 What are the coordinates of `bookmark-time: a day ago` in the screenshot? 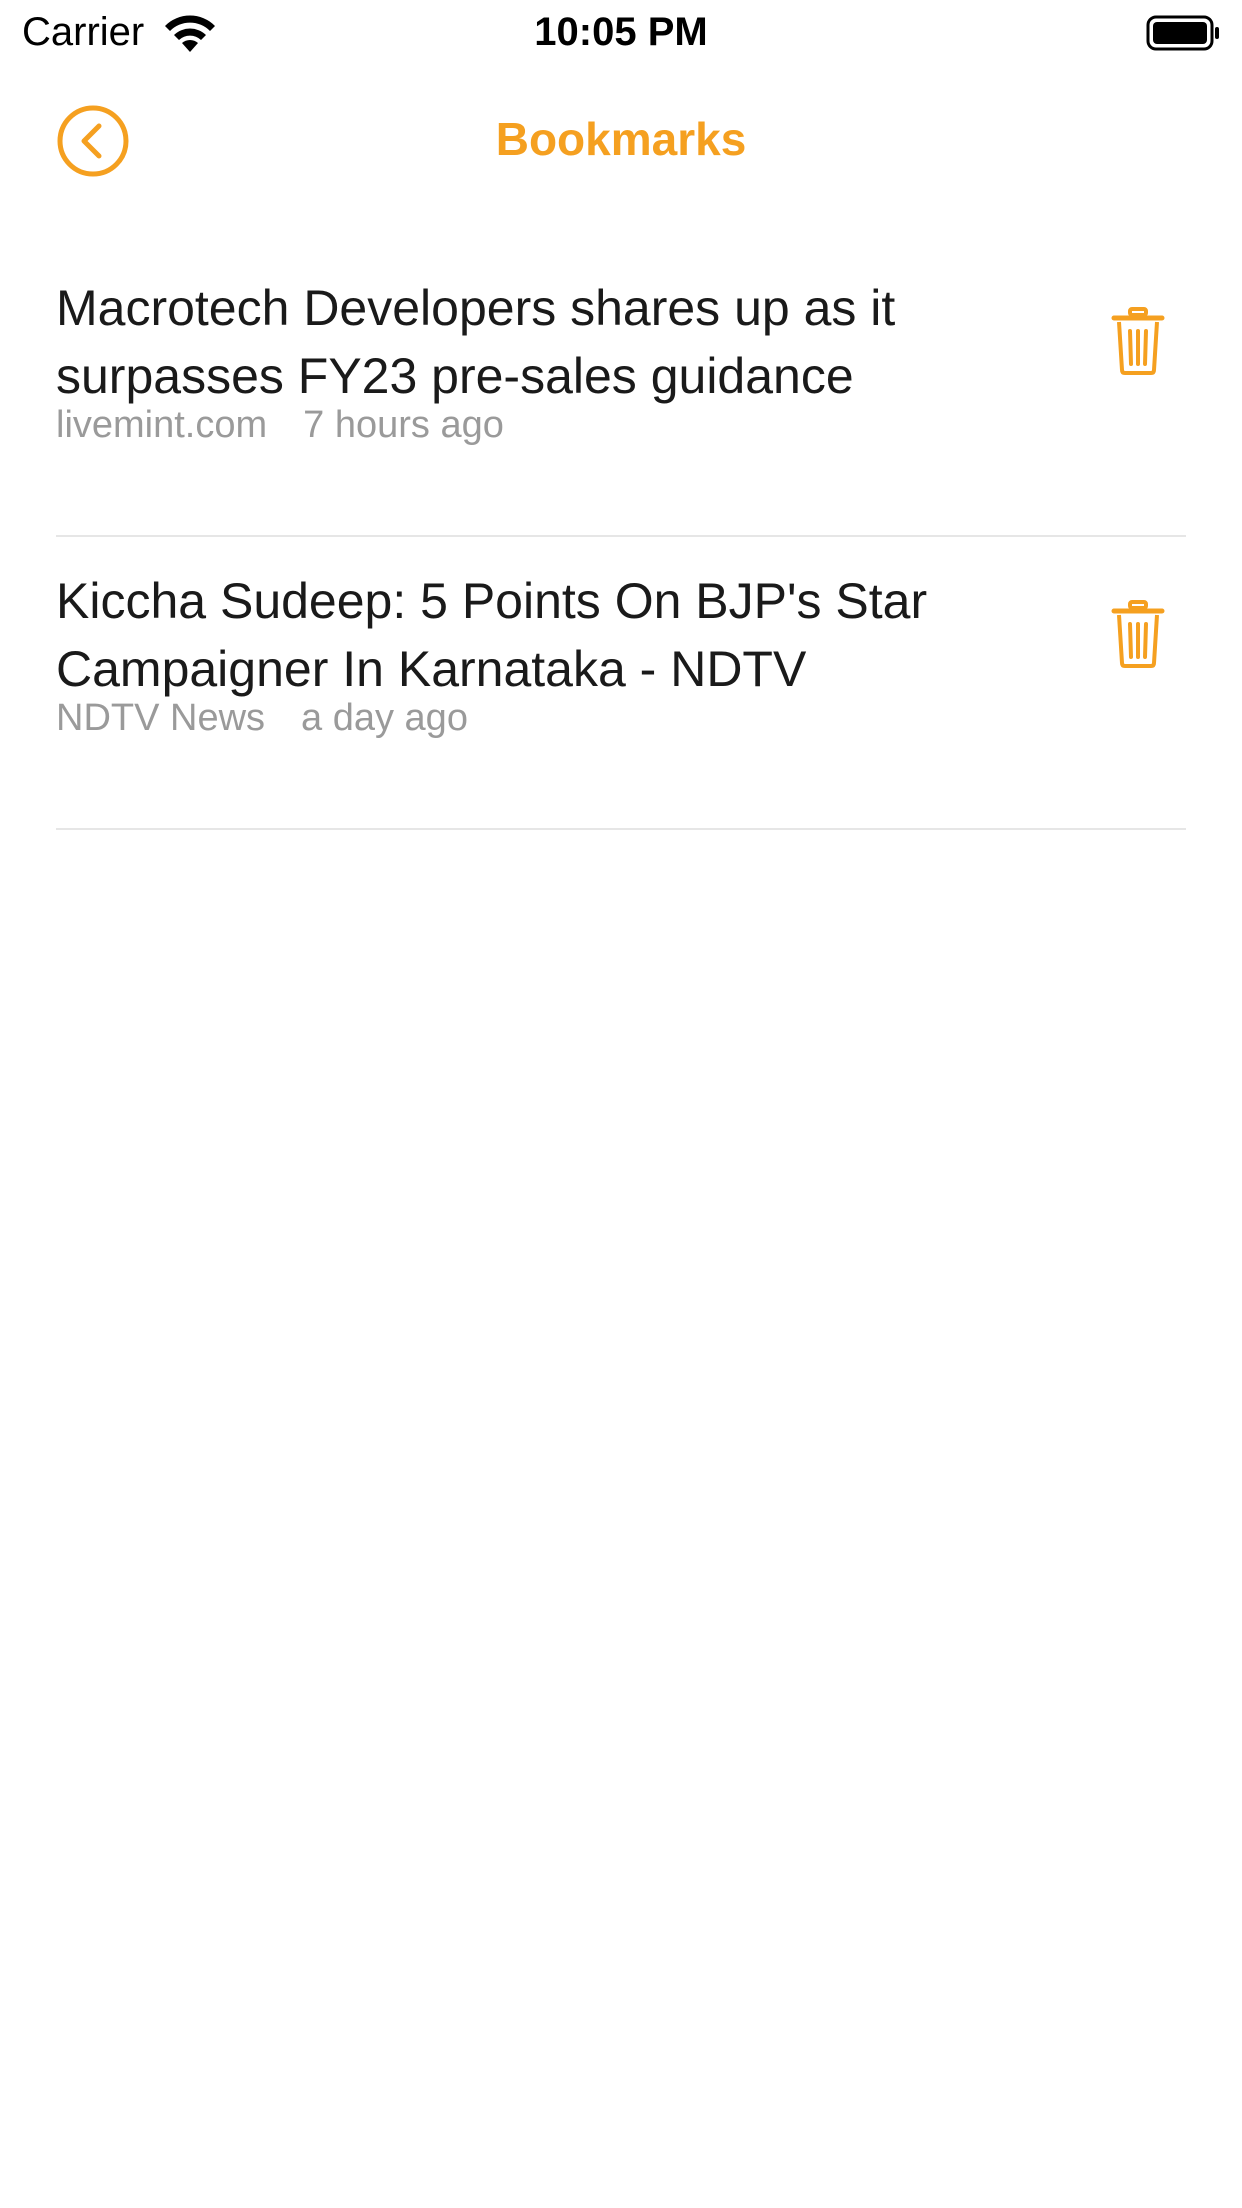 It's located at (384, 718).